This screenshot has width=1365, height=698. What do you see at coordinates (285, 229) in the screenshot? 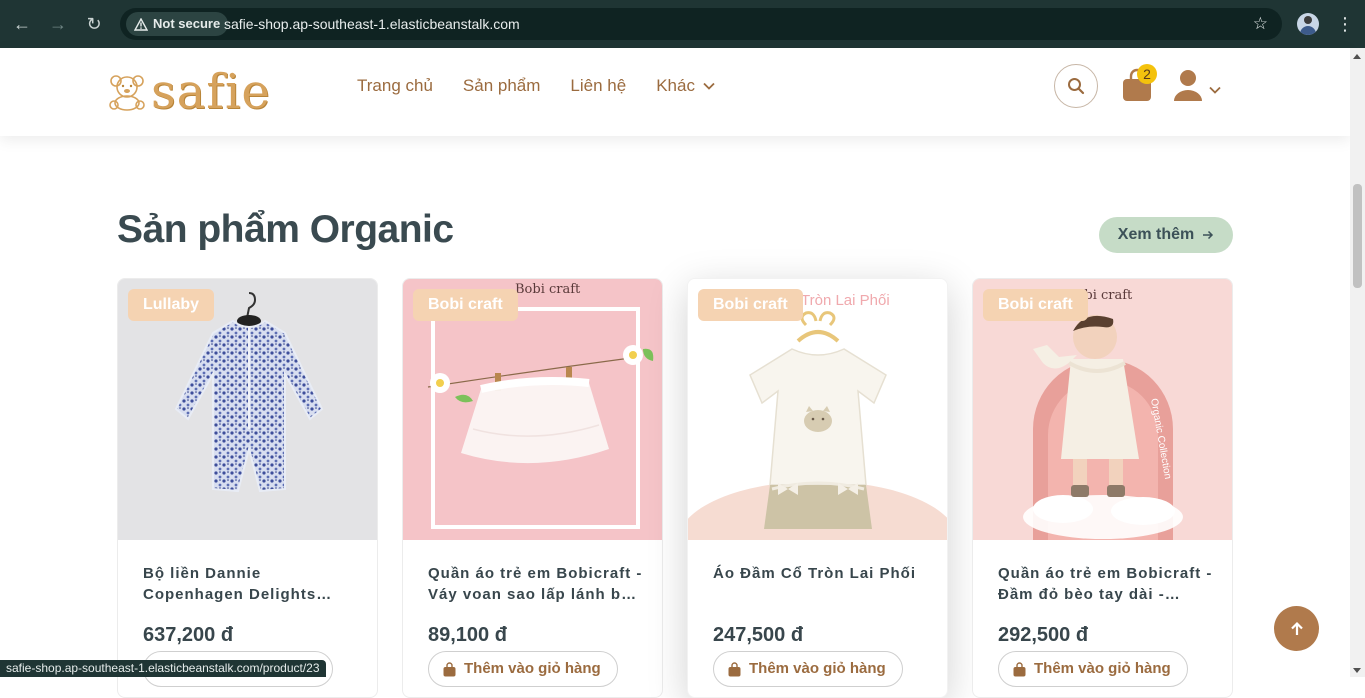
I see `section-title: Sản phẩm Organic` at bounding box center [285, 229].